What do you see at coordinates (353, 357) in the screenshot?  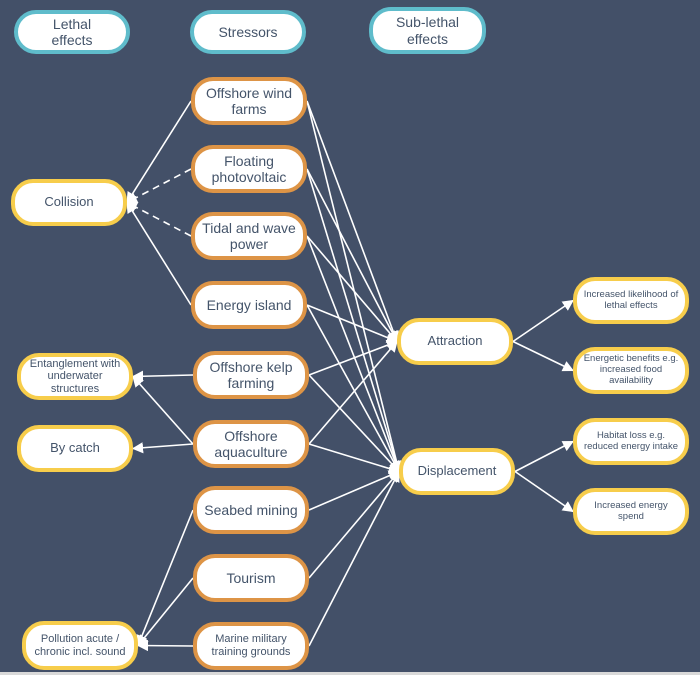 I see `edge-kelp-to-attraction` at bounding box center [353, 357].